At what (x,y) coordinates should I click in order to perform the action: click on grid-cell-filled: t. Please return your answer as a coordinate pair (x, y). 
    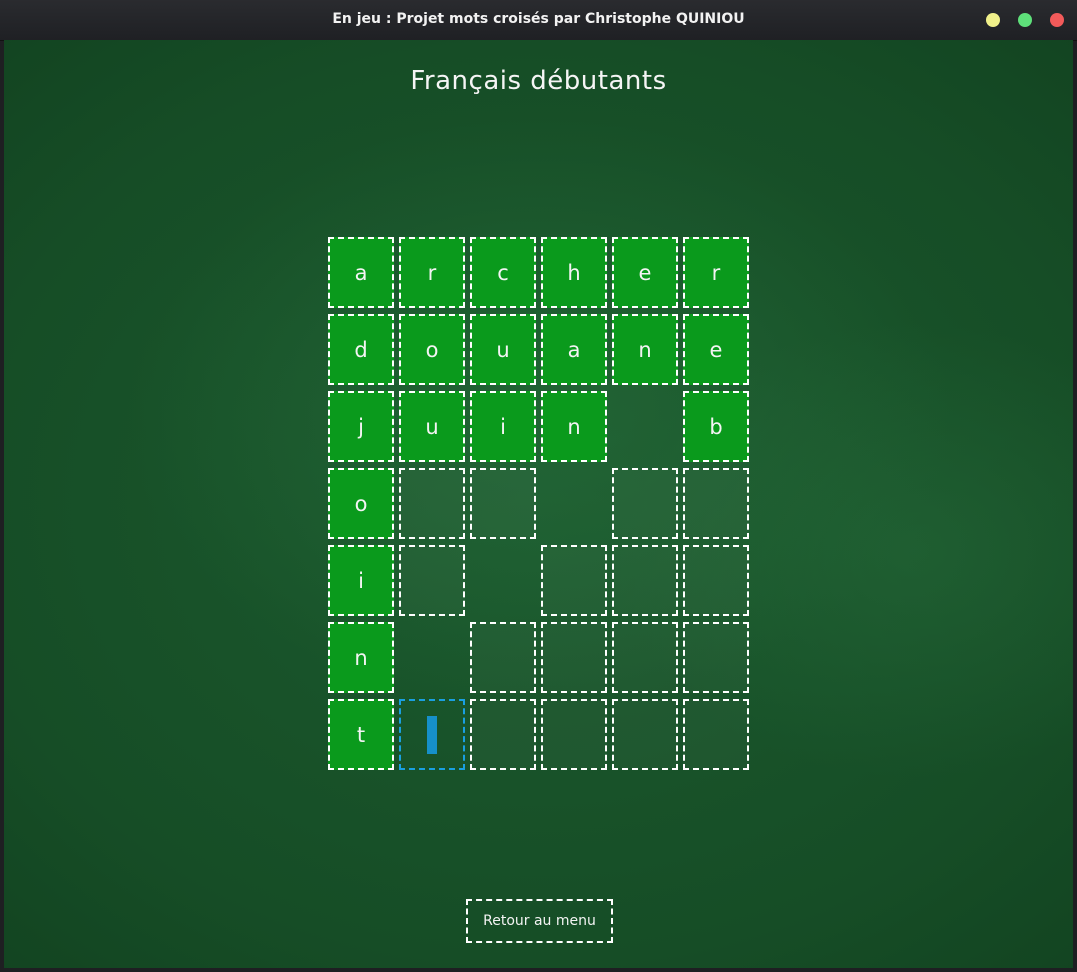
    Looking at the image, I should click on (361, 734).